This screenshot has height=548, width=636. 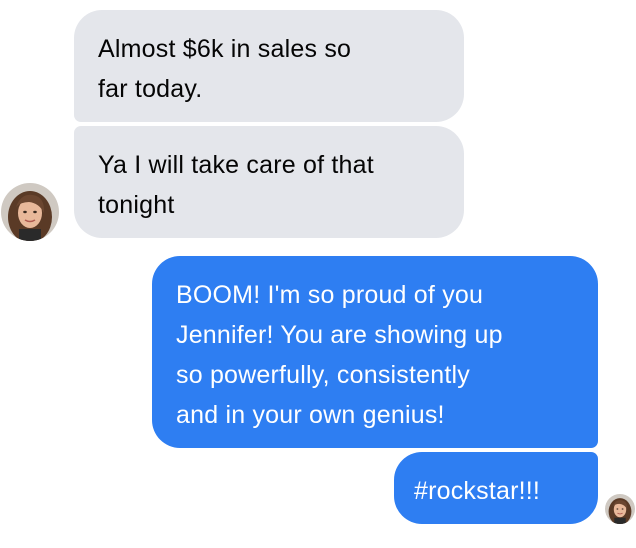 What do you see at coordinates (496, 488) in the screenshot?
I see `outgoing-message-bubble: #rockstar!!!` at bounding box center [496, 488].